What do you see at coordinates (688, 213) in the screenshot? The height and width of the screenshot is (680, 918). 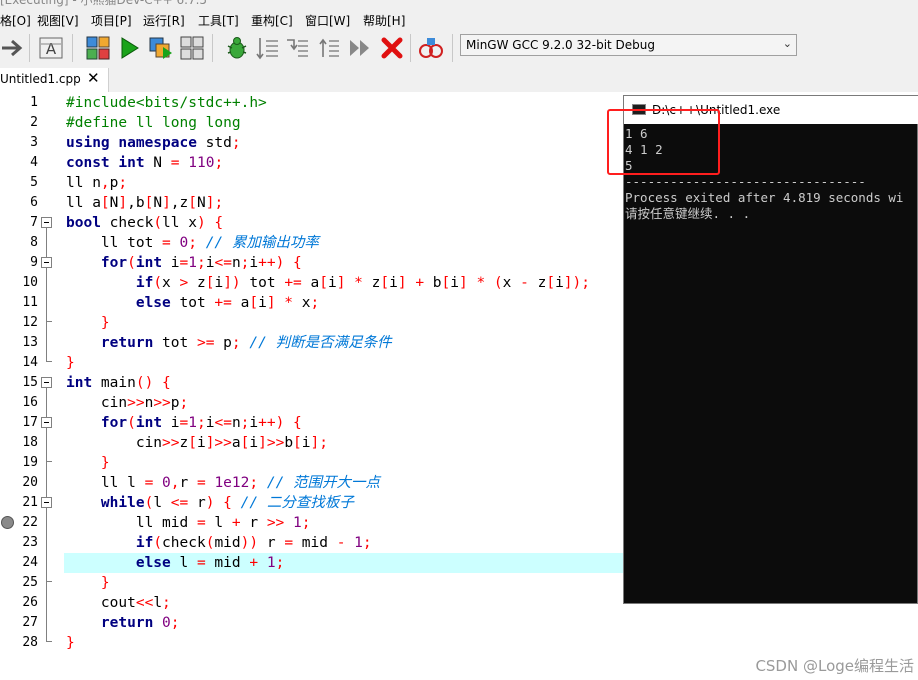 I see `console-line: 请按任意键继续. . .` at bounding box center [688, 213].